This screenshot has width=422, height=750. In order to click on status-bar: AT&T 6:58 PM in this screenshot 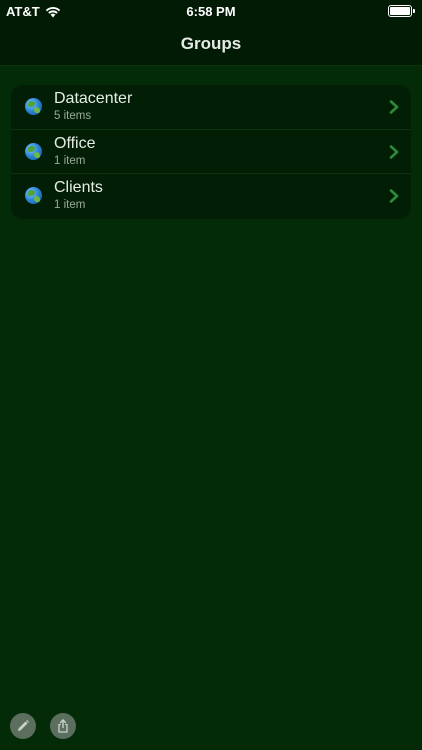, I will do `click(211, 11)`.